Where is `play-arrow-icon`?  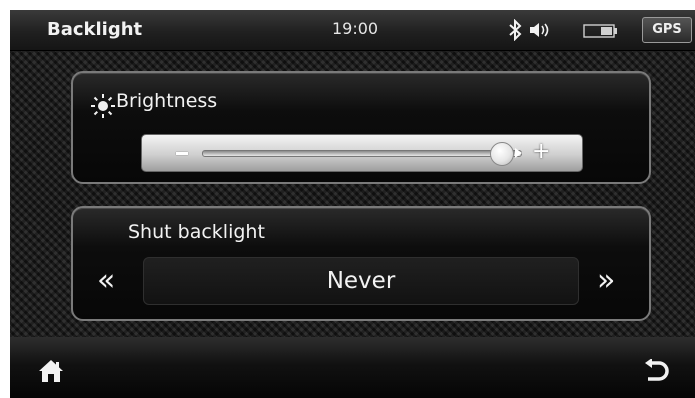
play-arrow-icon is located at coordinates (518, 153).